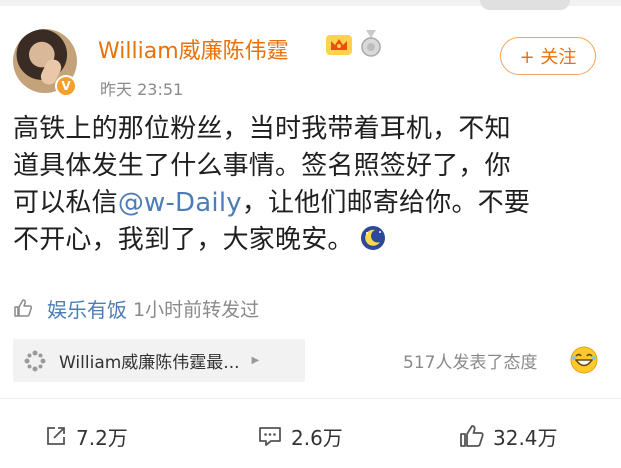 Image resolution: width=621 pixels, height=468 pixels. What do you see at coordinates (142, 89) in the screenshot?
I see `post-time: 昨天 23:51` at bounding box center [142, 89].